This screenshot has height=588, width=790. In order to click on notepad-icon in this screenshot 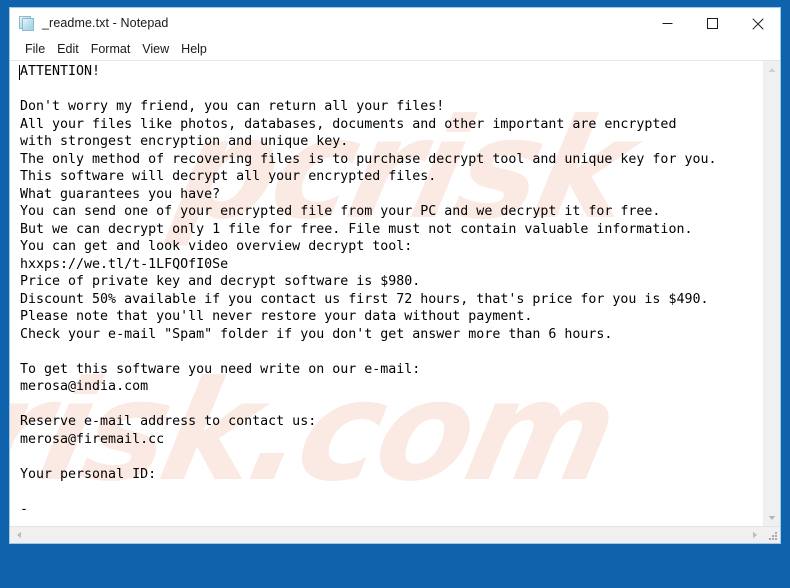, I will do `click(27, 23)`.